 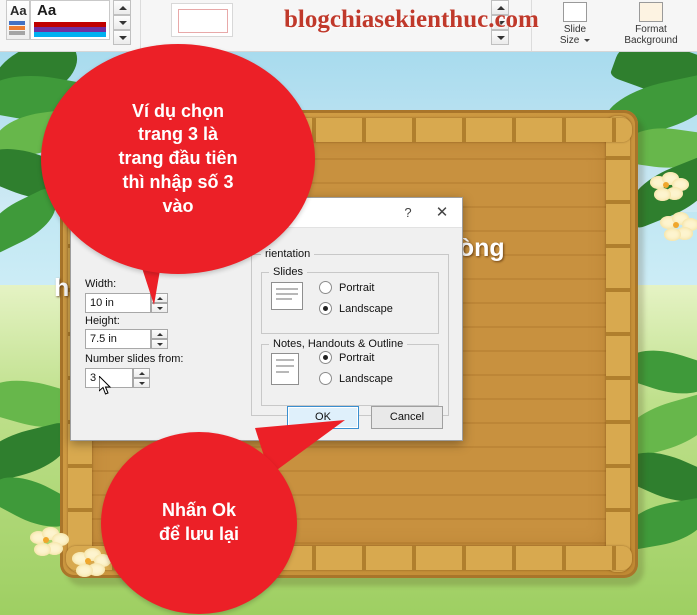 I want to click on format-background-button: Format Background, so click(x=651, y=24).